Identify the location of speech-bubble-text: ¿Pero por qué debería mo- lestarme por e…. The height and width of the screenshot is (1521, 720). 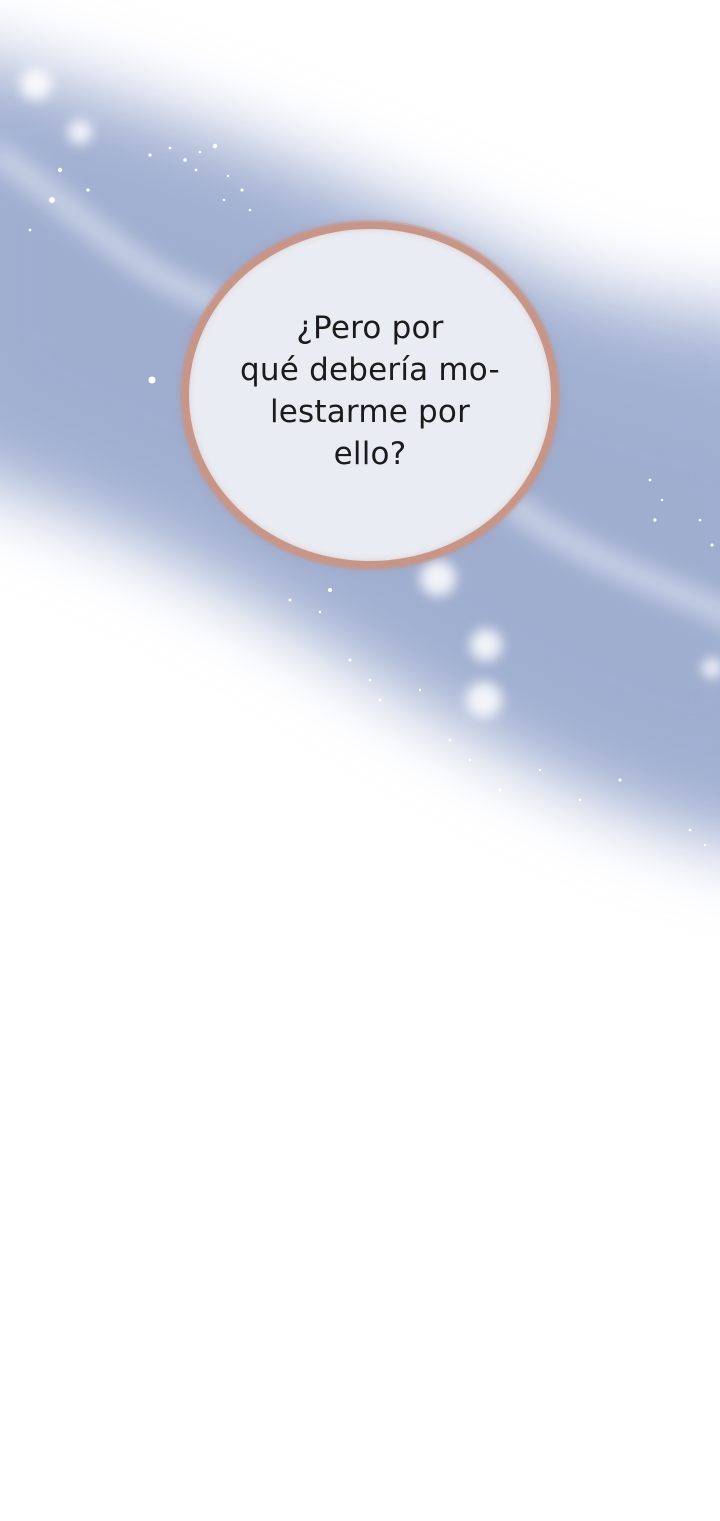
(370, 391).